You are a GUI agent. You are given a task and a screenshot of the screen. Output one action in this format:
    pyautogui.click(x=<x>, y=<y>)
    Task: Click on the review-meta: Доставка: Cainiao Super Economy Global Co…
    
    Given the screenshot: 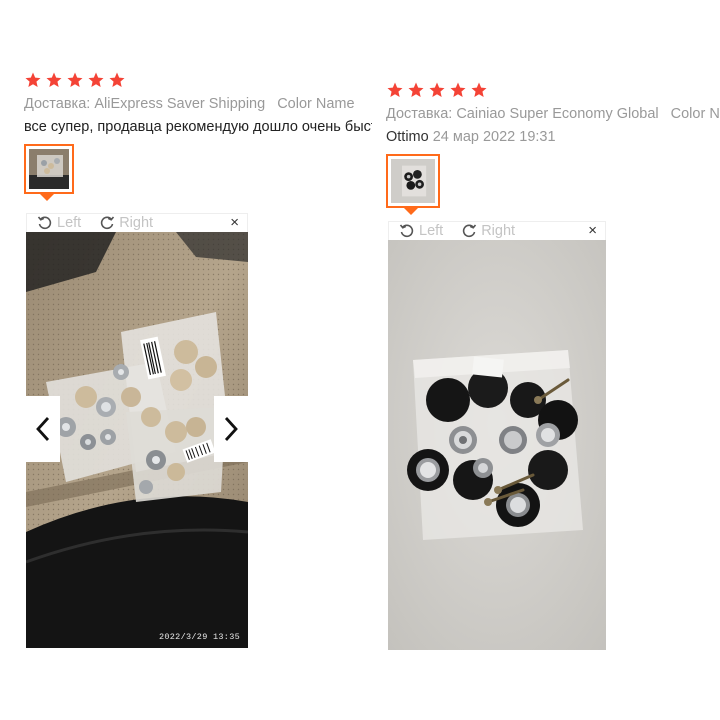 What is the action you would take?
    pyautogui.click(x=553, y=114)
    